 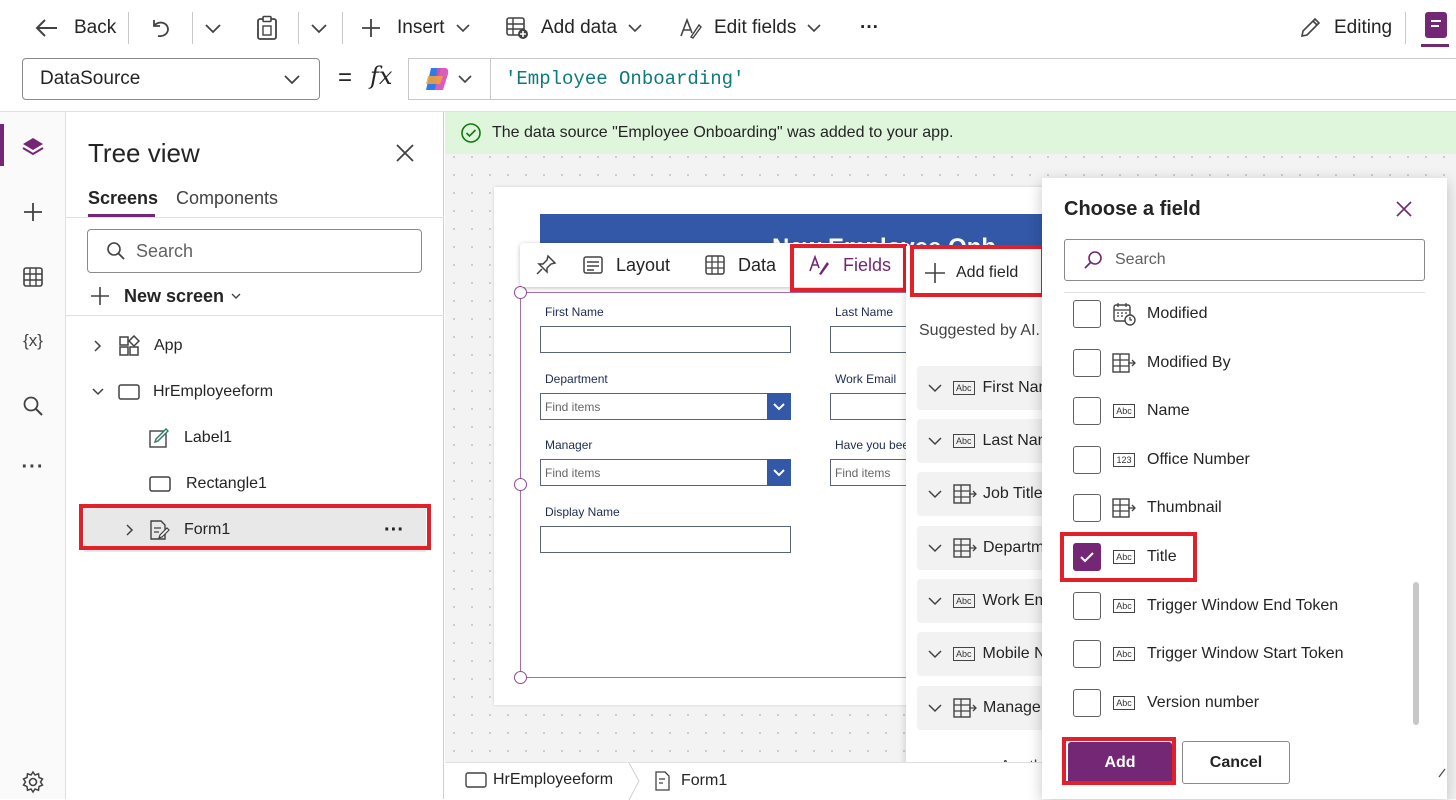 What do you see at coordinates (864, 312) in the screenshot?
I see `last-name-label: Last Name` at bounding box center [864, 312].